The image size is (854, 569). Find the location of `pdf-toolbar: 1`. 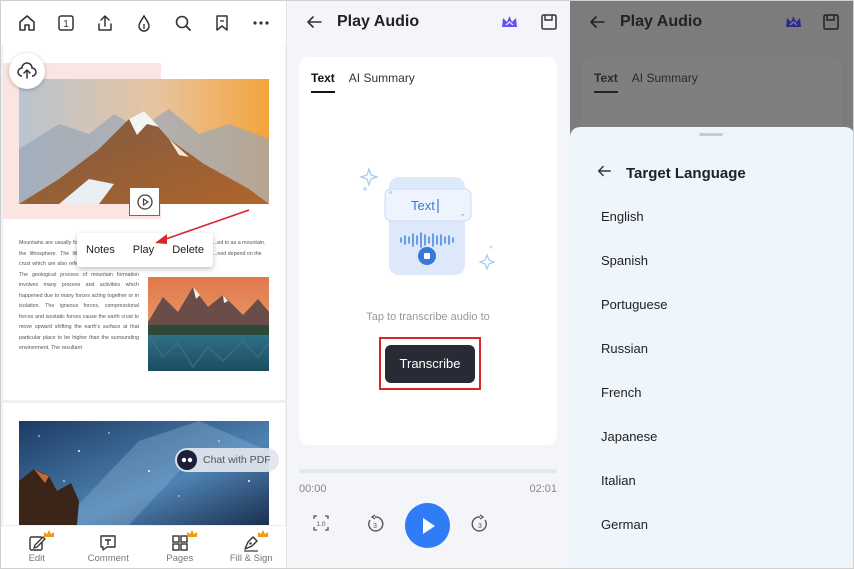

pdf-toolbar: 1 is located at coordinates (143, 23).